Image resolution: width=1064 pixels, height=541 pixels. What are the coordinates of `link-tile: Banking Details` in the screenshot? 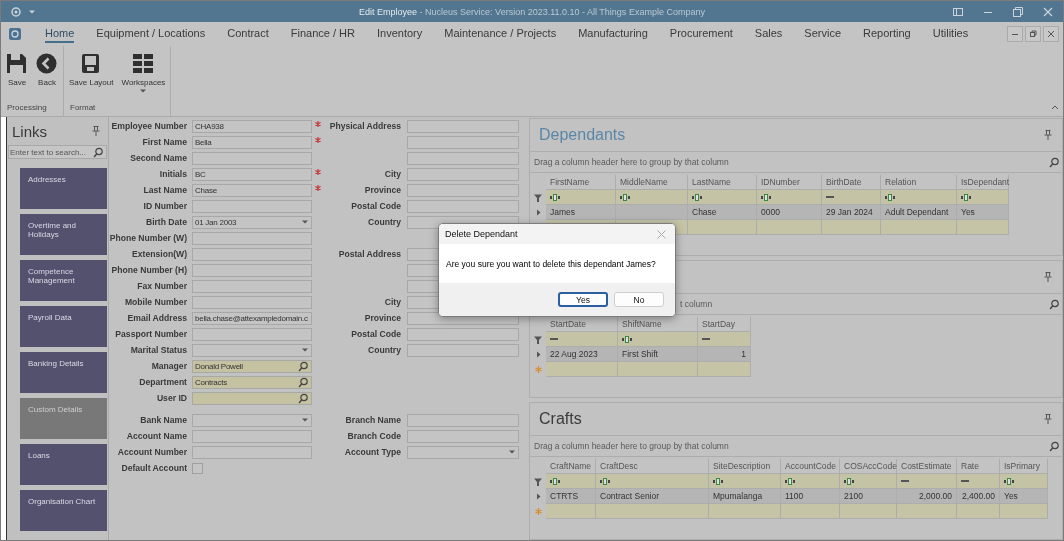 It's located at (63, 372).